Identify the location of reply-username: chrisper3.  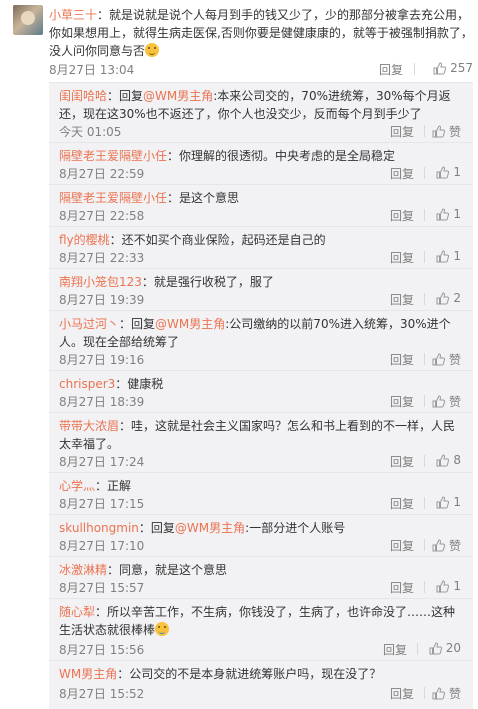
(87, 384).